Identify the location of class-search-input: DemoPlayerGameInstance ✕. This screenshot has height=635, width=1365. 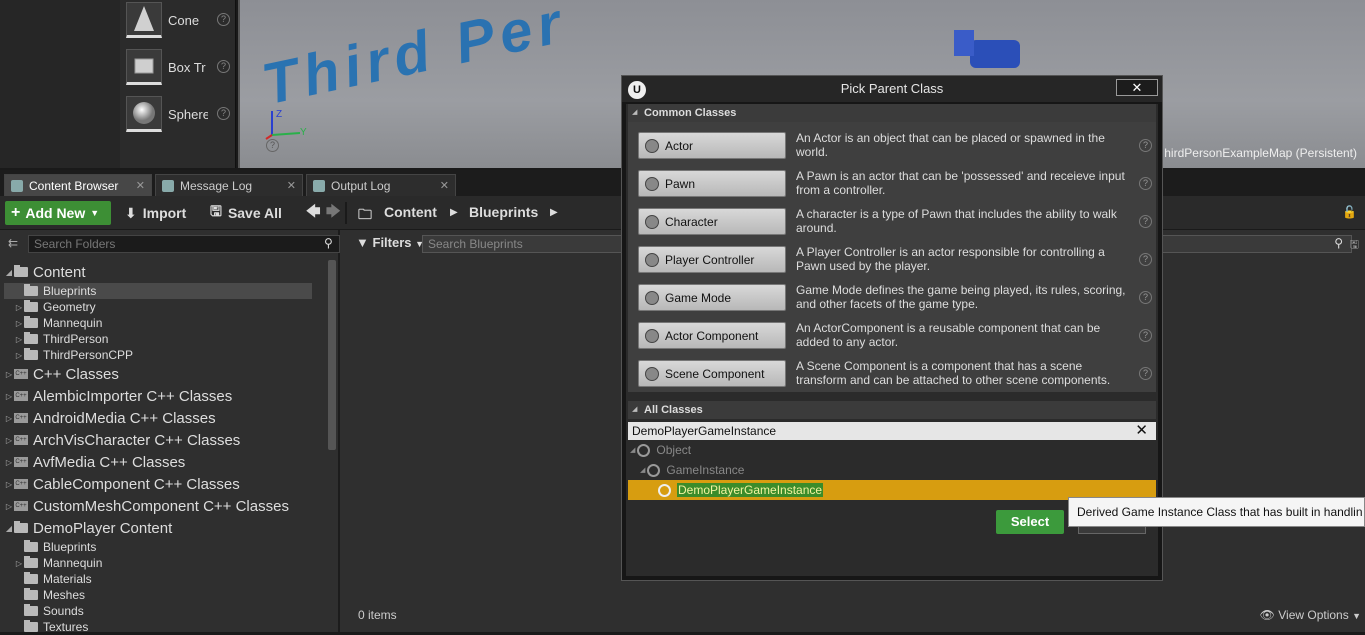
(892, 431).